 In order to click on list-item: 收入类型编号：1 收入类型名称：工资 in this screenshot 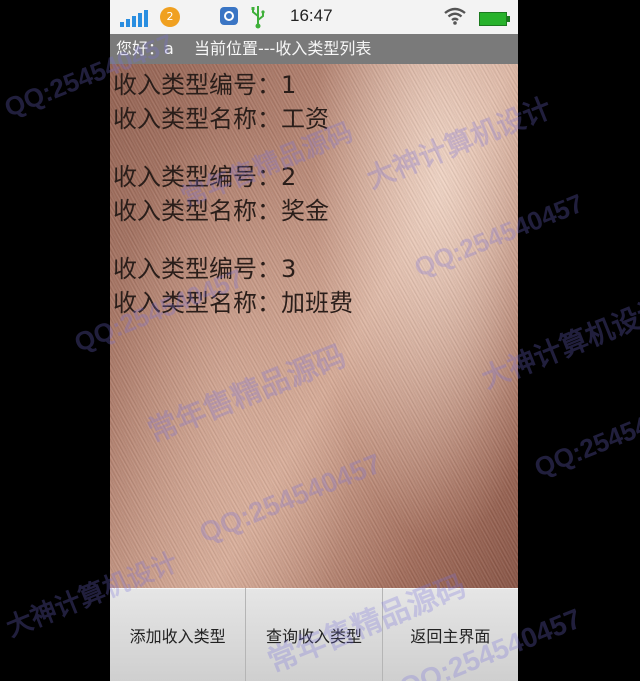, I will do `click(313, 102)`.